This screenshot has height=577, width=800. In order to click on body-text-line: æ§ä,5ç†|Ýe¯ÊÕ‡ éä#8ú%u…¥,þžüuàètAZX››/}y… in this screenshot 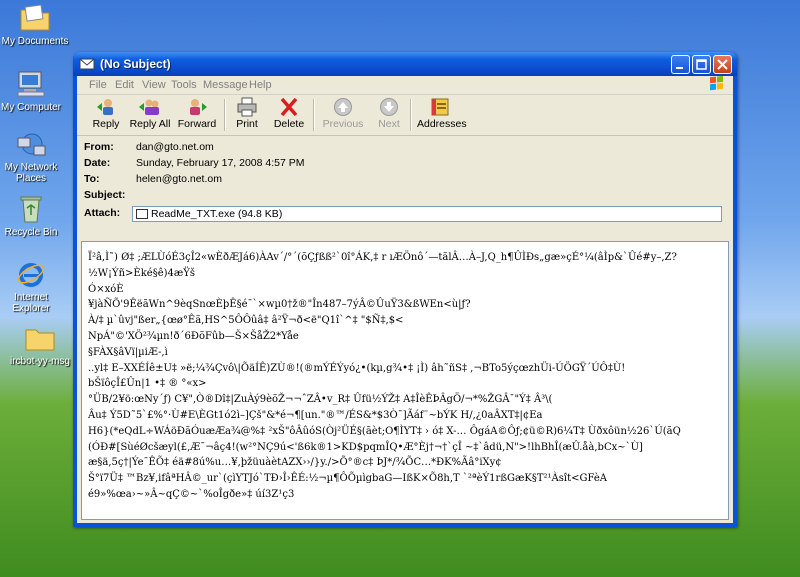, I will do `click(295, 463)`.